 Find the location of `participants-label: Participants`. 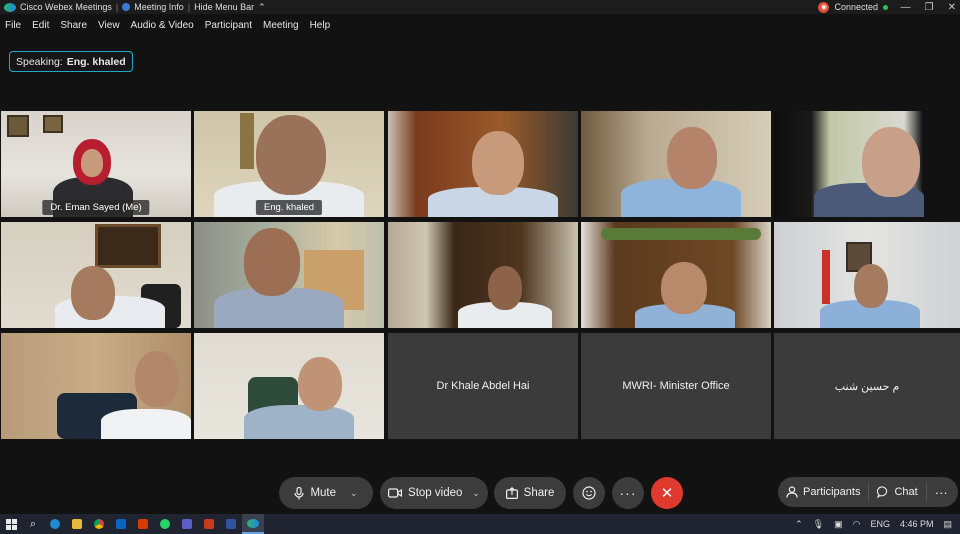

participants-label: Participants is located at coordinates (832, 492).